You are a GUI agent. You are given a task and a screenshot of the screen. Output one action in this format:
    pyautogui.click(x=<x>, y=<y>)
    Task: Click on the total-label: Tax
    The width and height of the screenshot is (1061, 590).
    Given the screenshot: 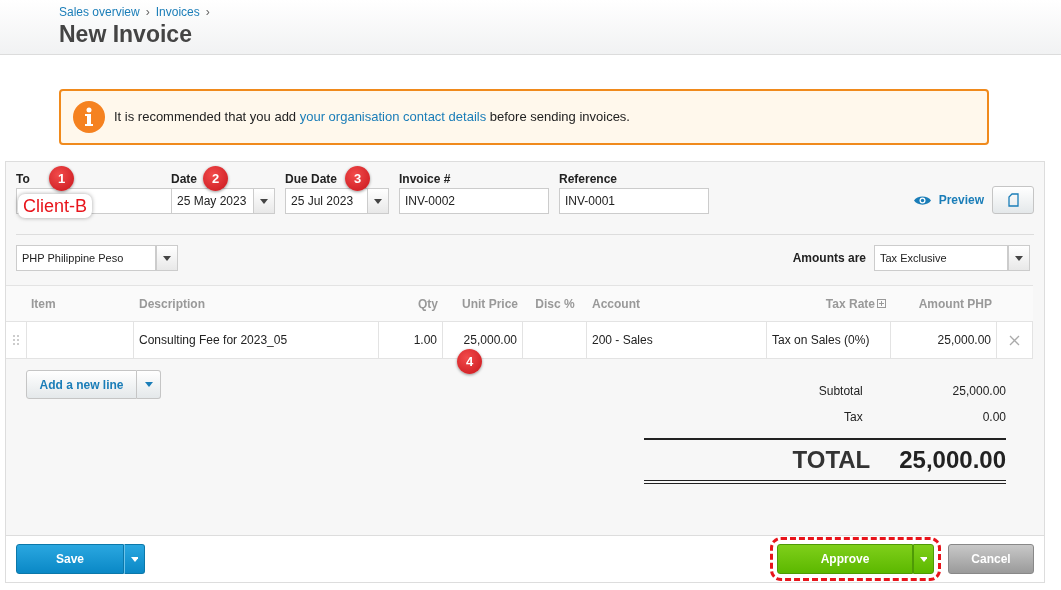 What is the action you would take?
    pyautogui.click(x=853, y=417)
    